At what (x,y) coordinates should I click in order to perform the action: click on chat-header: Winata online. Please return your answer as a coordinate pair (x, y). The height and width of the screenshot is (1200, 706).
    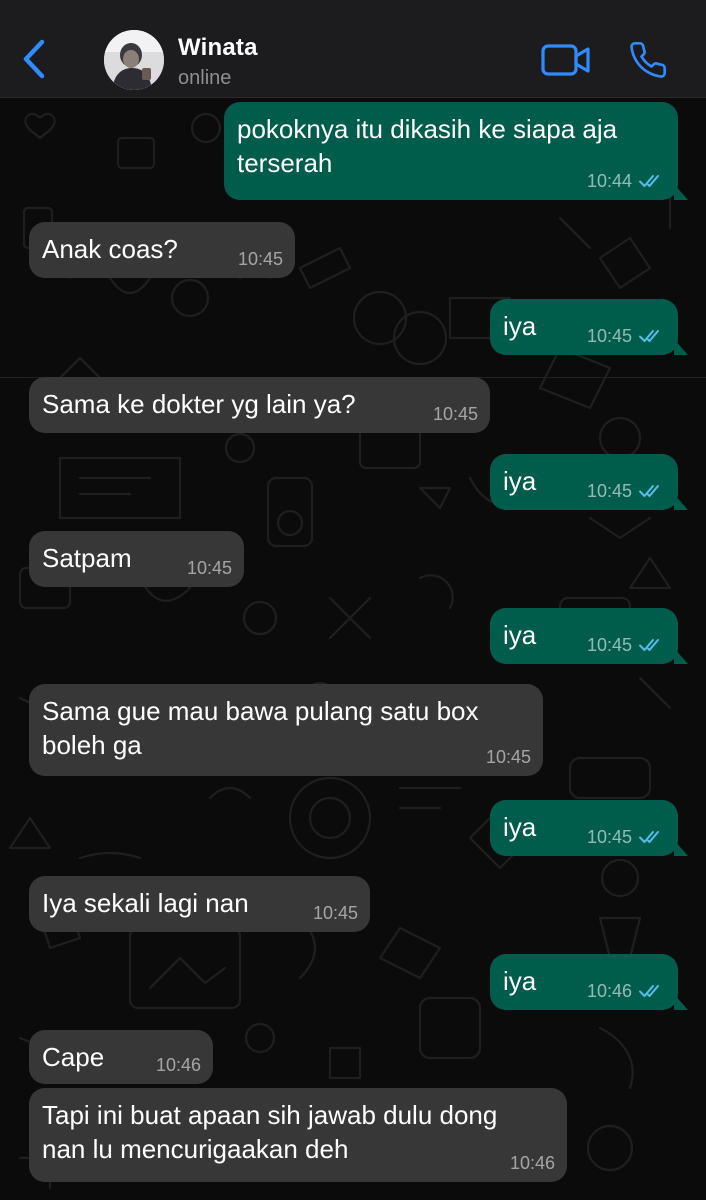
    Looking at the image, I should click on (353, 49).